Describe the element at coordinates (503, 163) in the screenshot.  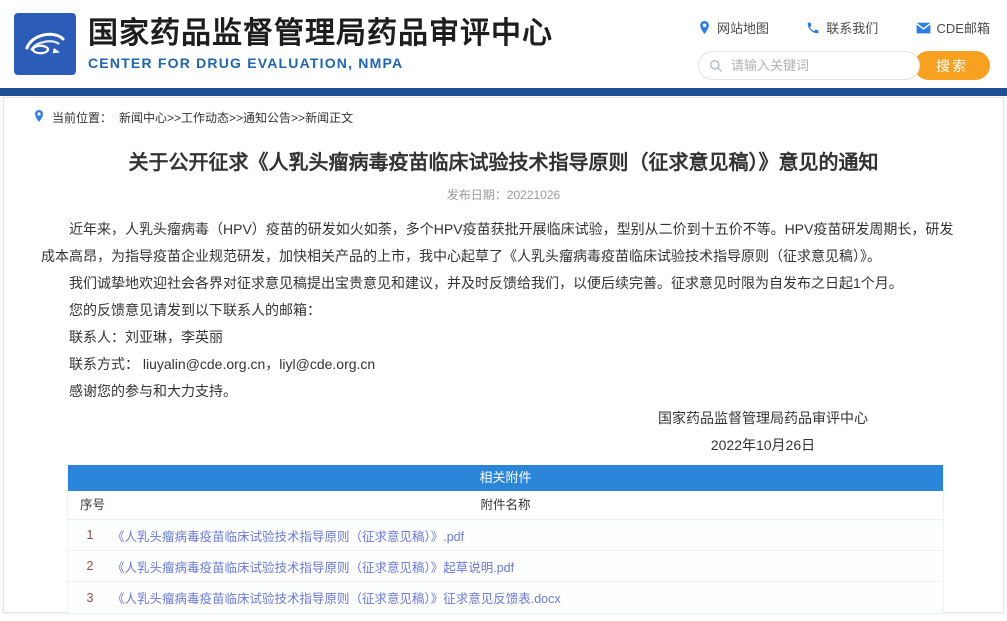
I see `article-title: 关于公开征求《人乳头瘤病毒疫苗临床试验技术指导原则（征求意见稿）》意见的通知` at that location.